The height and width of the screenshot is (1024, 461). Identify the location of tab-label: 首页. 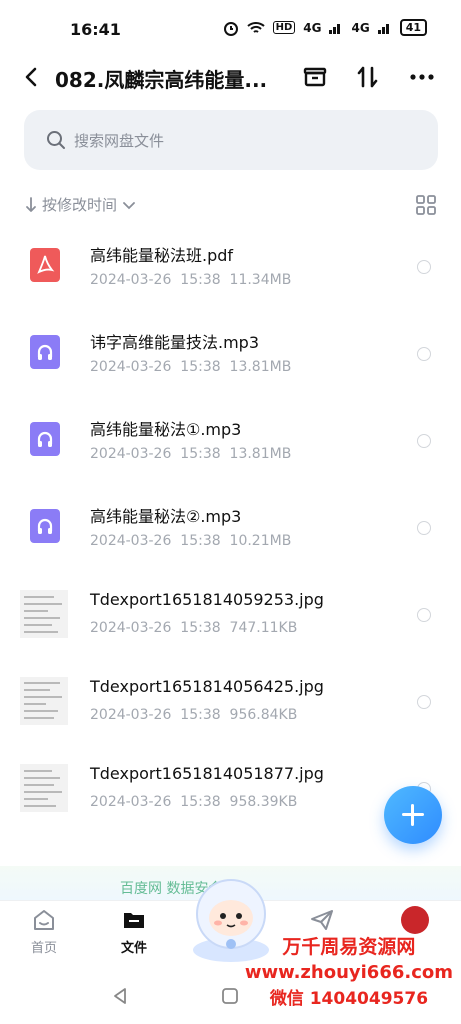
(43, 948).